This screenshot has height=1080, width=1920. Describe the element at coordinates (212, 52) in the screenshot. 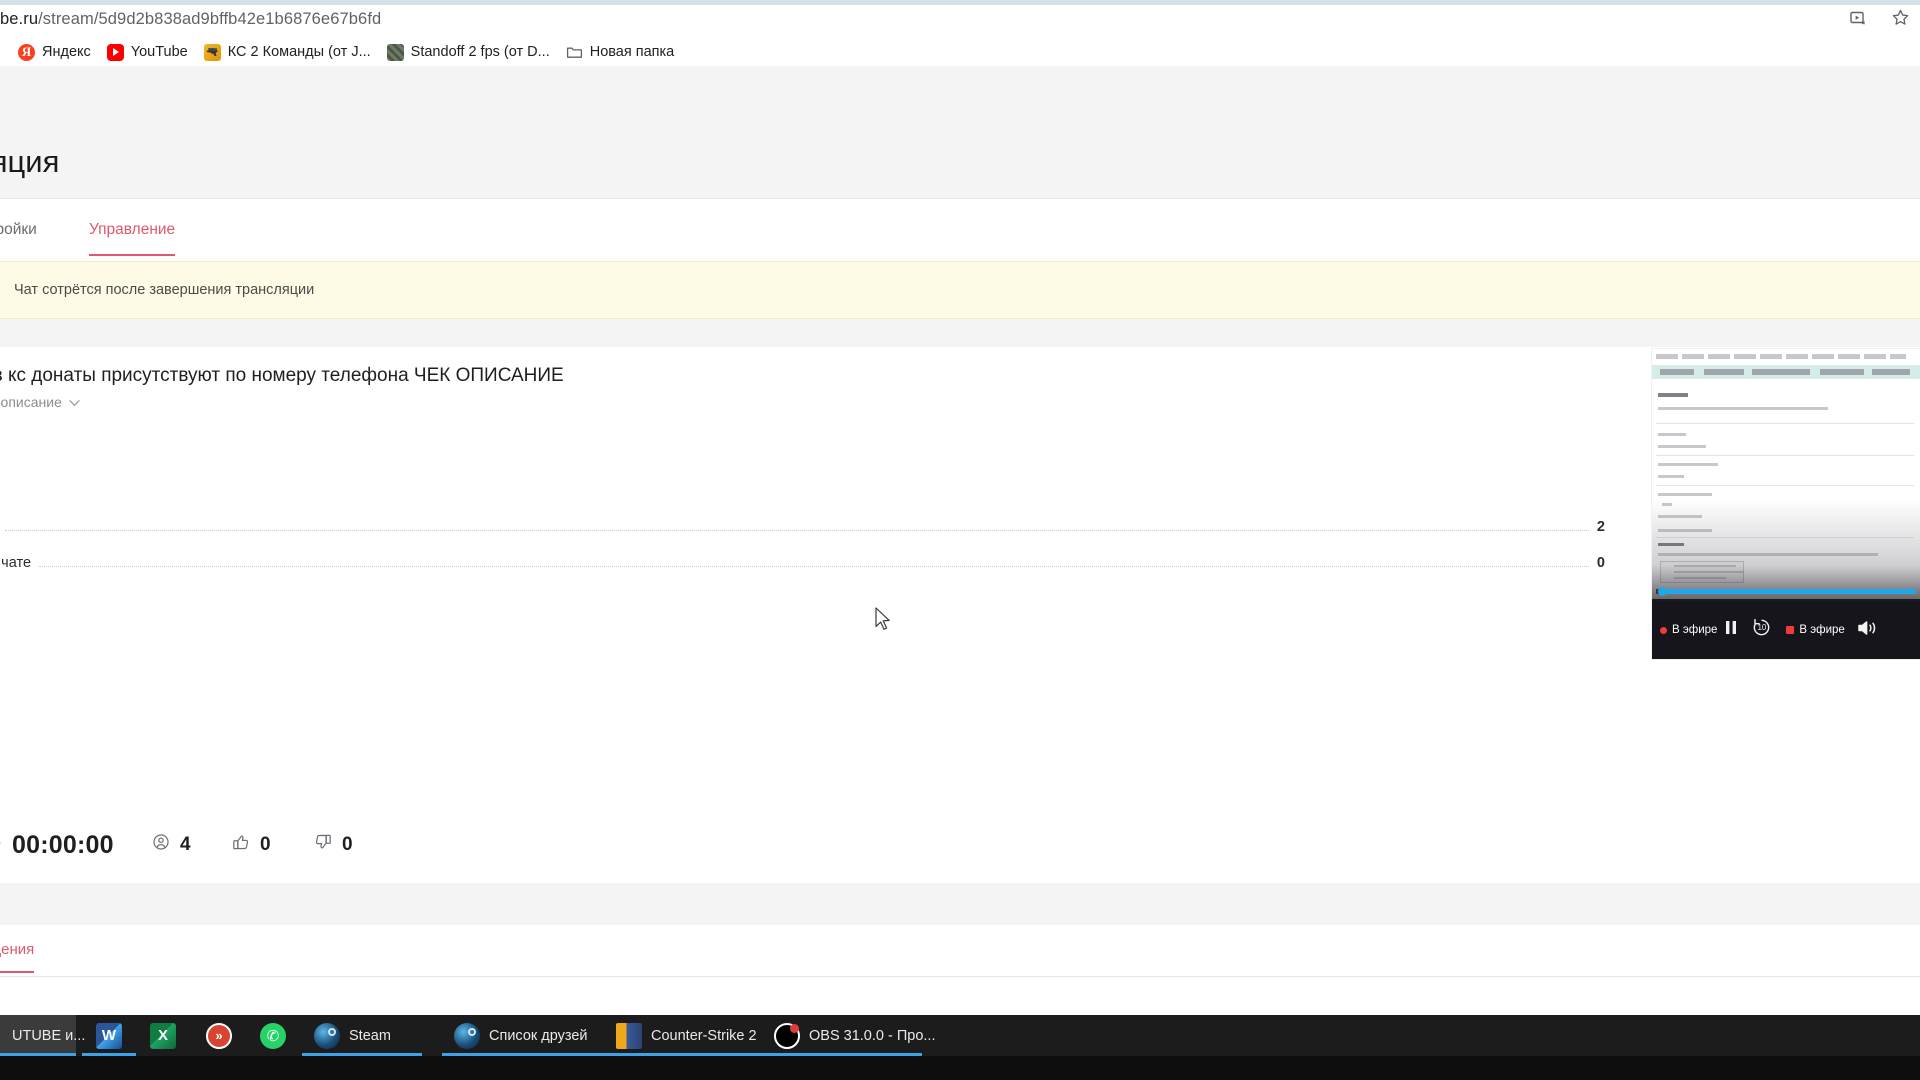

I see `cs2-teams-icon` at that location.